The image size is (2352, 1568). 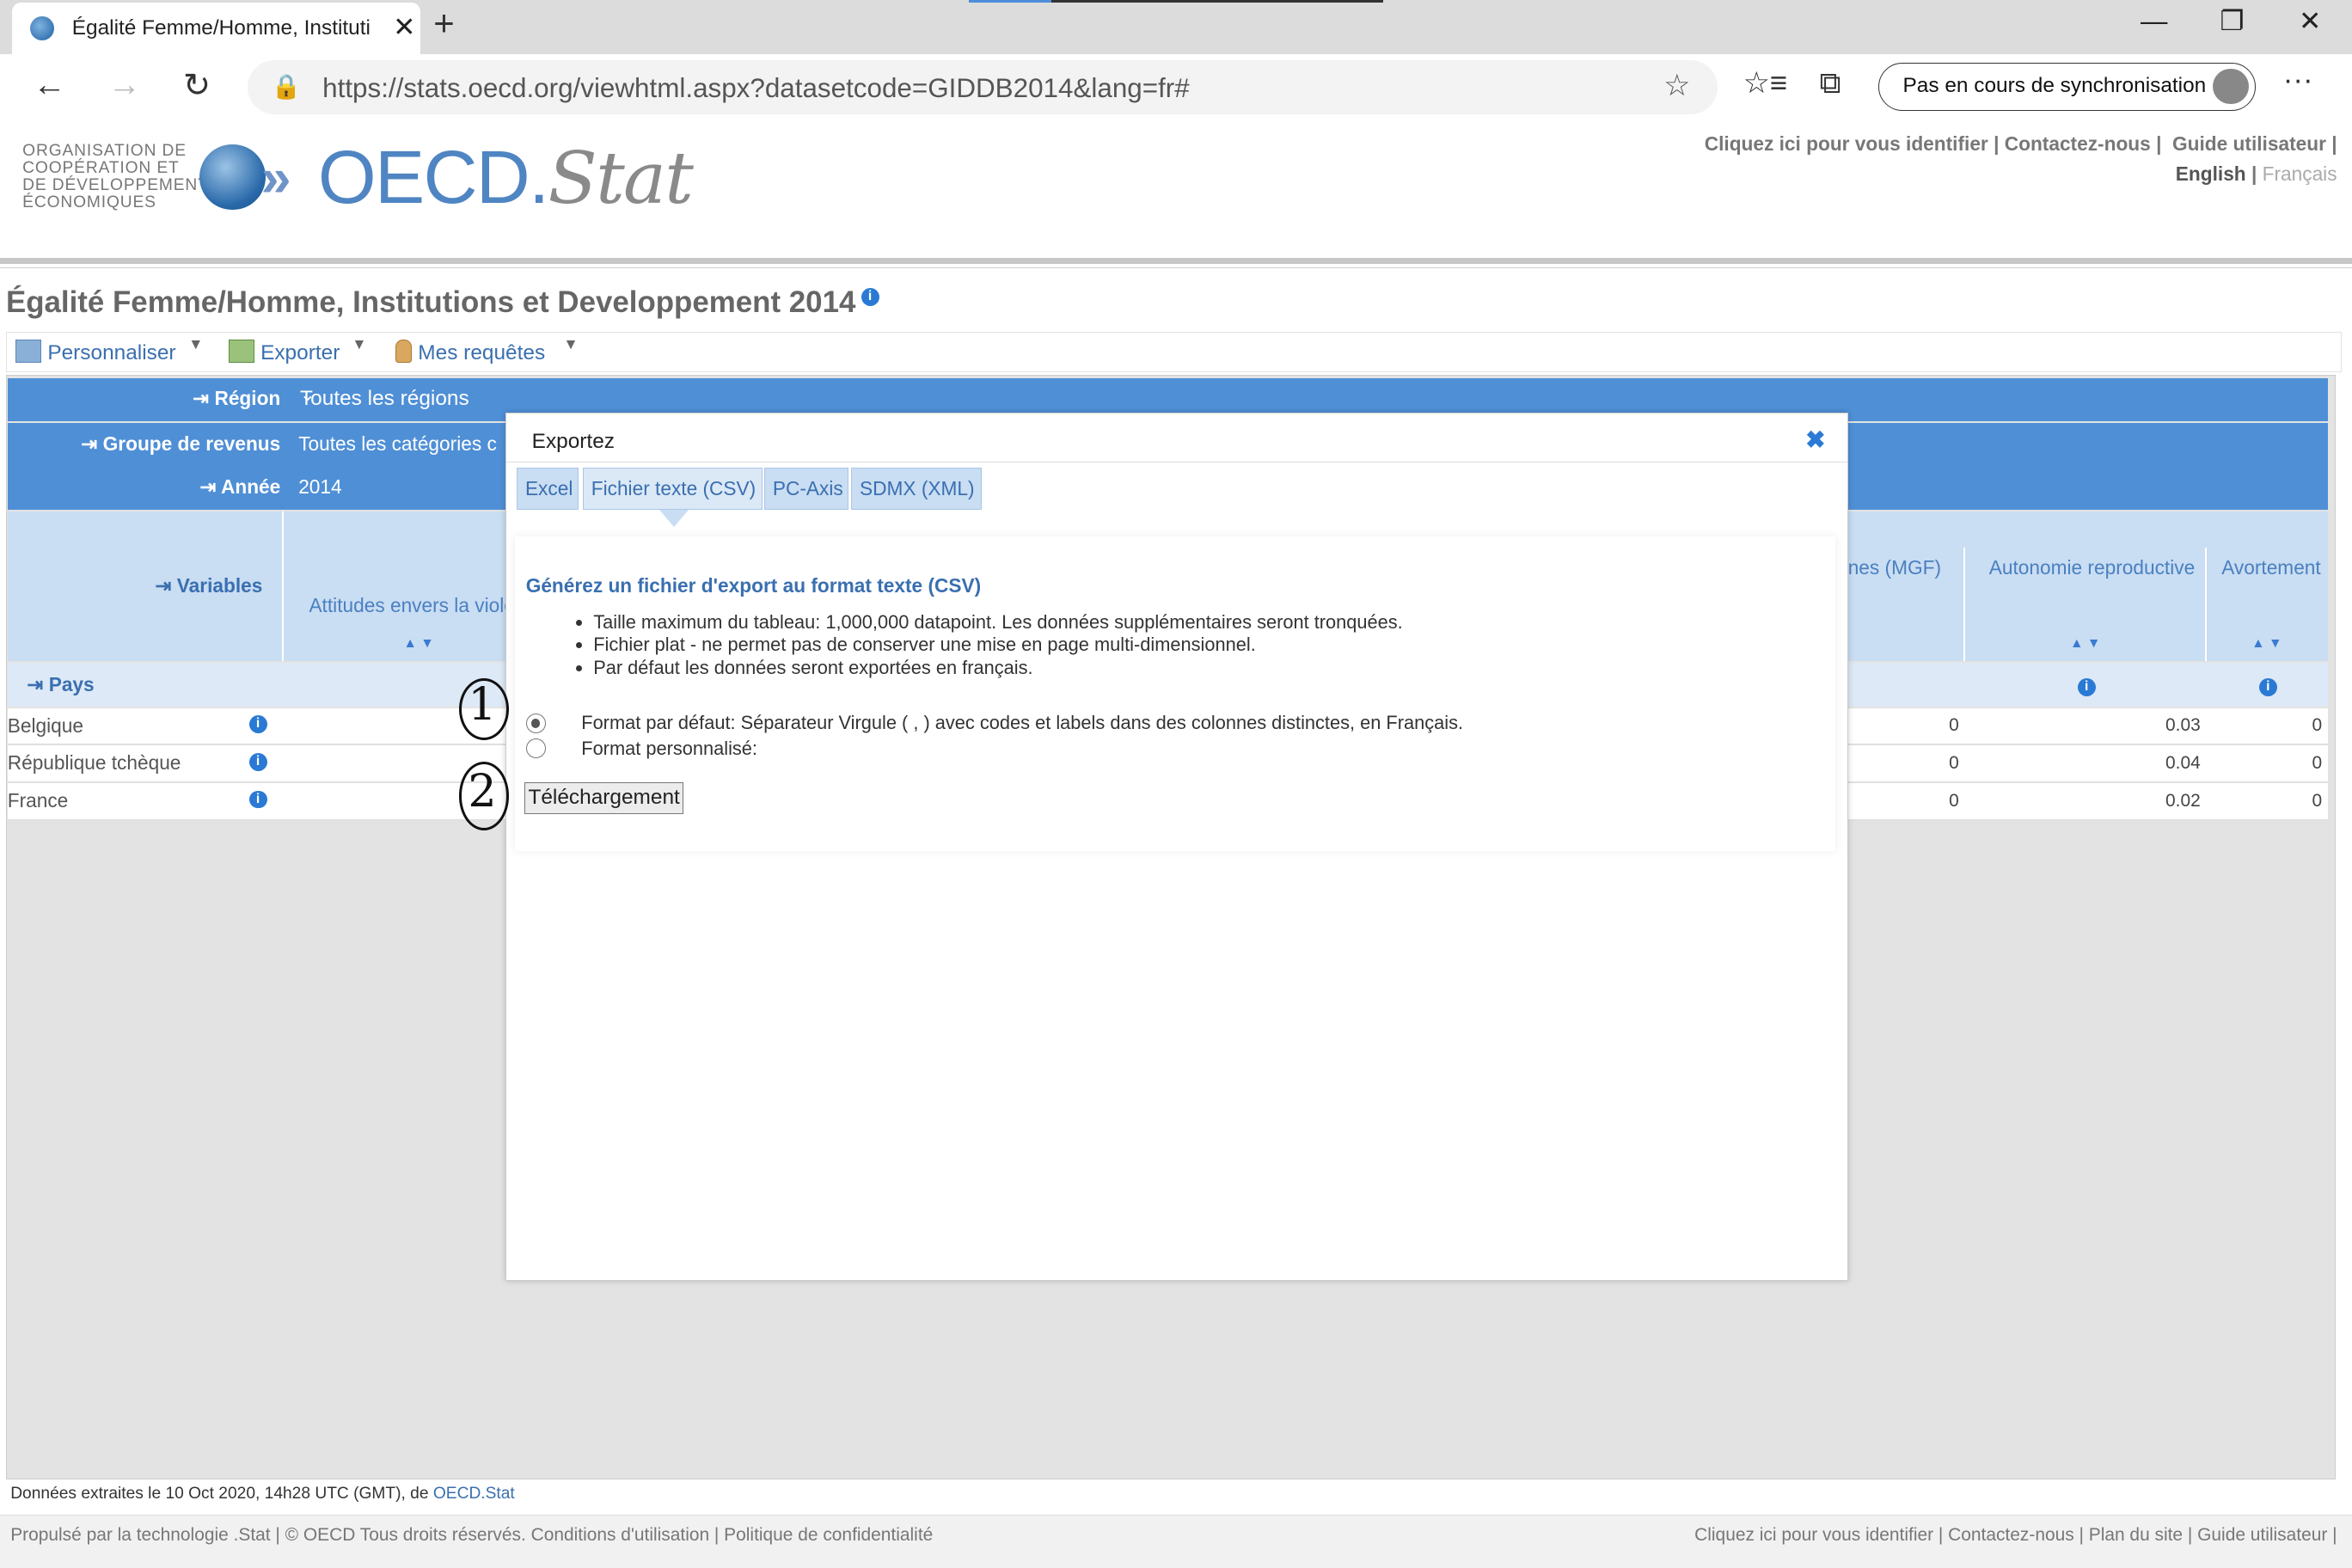 I want to click on chevron-down-icon: ⌄, so click(x=307, y=394).